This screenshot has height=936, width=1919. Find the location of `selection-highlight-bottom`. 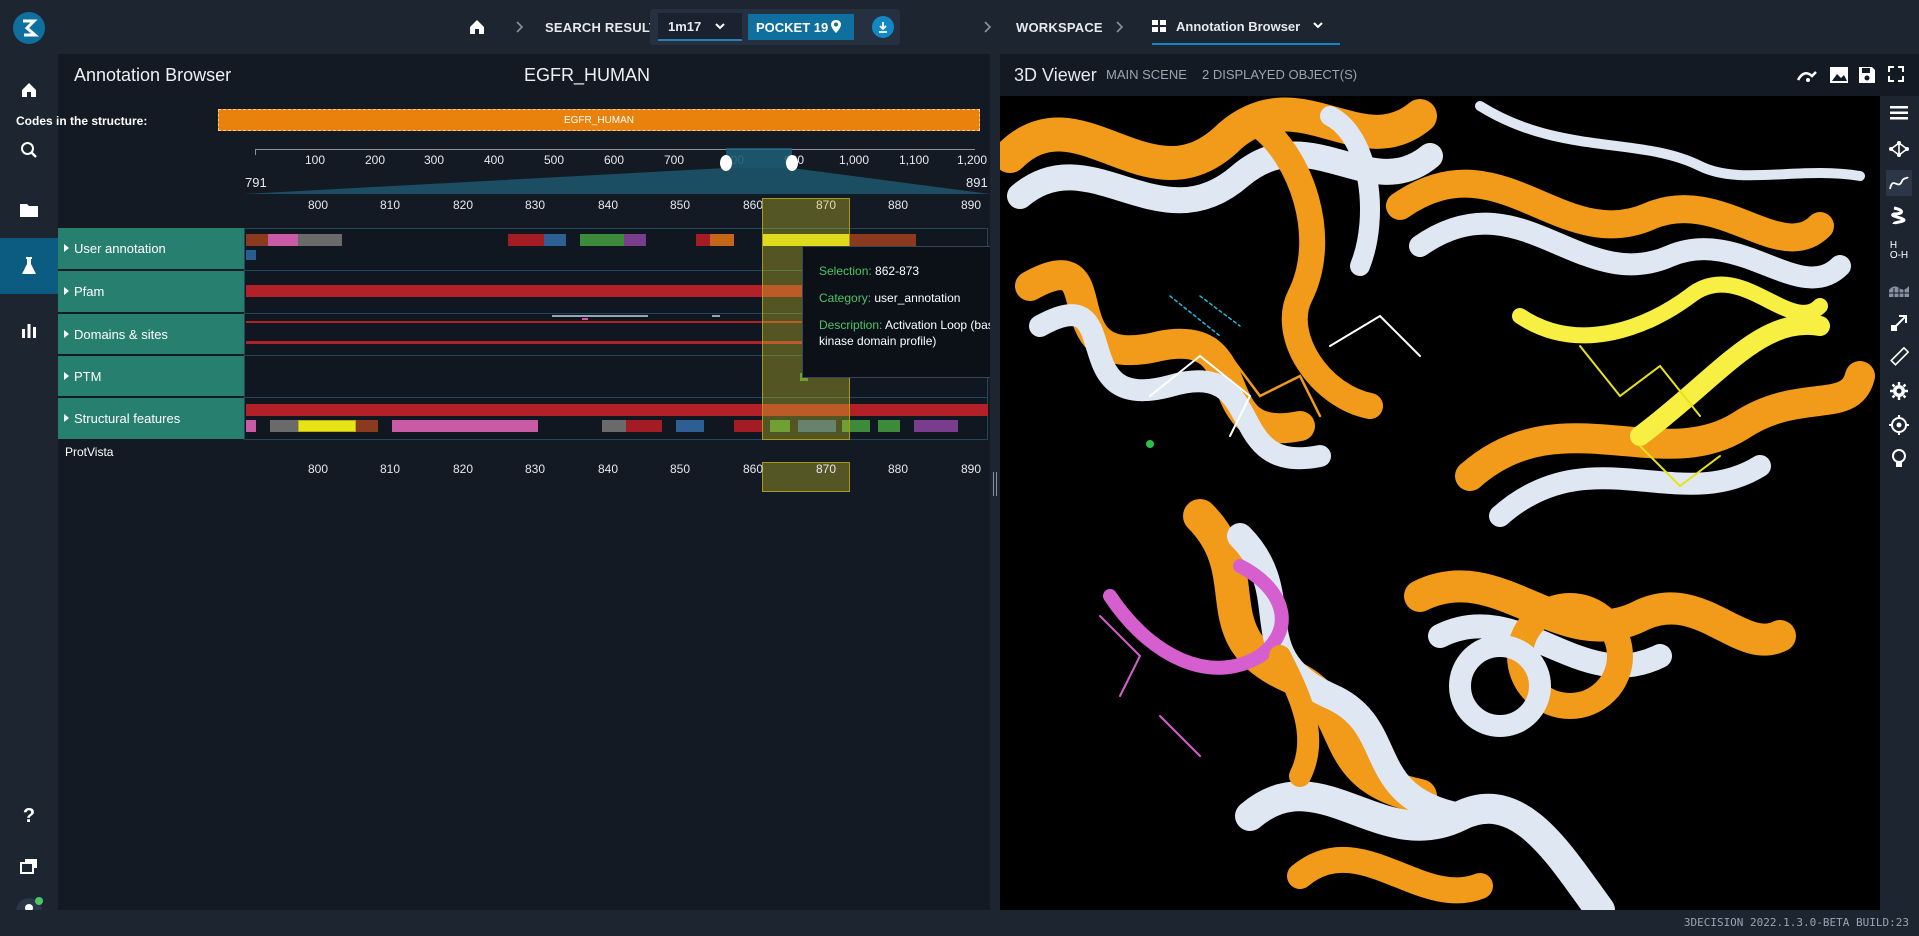

selection-highlight-bottom is located at coordinates (806, 477).